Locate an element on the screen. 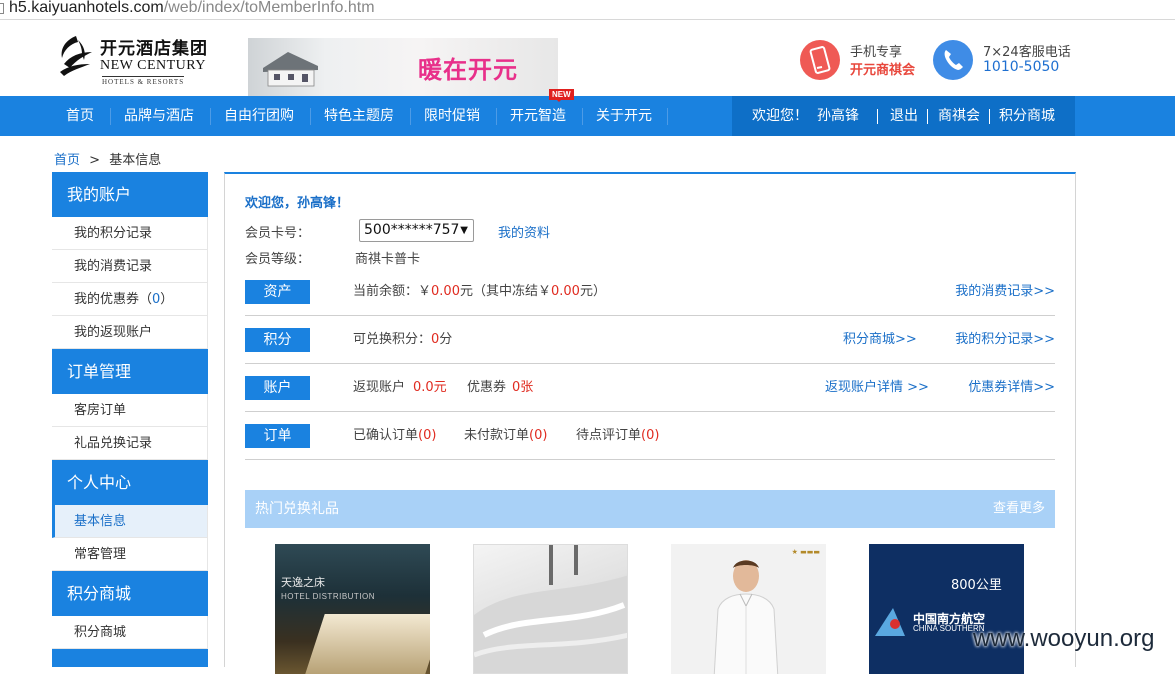  sidebar-item-frequent-guests: 常客管理 is located at coordinates (130, 554).